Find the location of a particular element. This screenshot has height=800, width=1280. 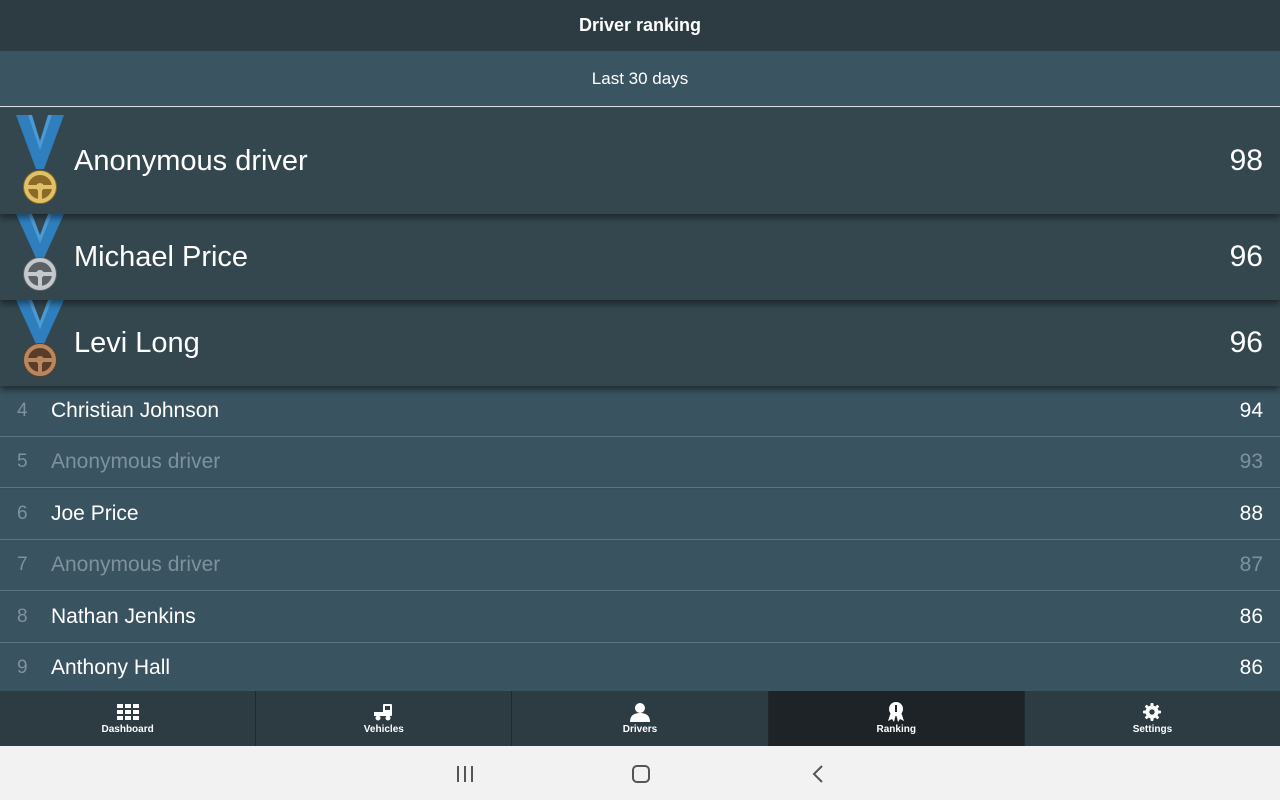

tab-label: Drivers is located at coordinates (640, 729).